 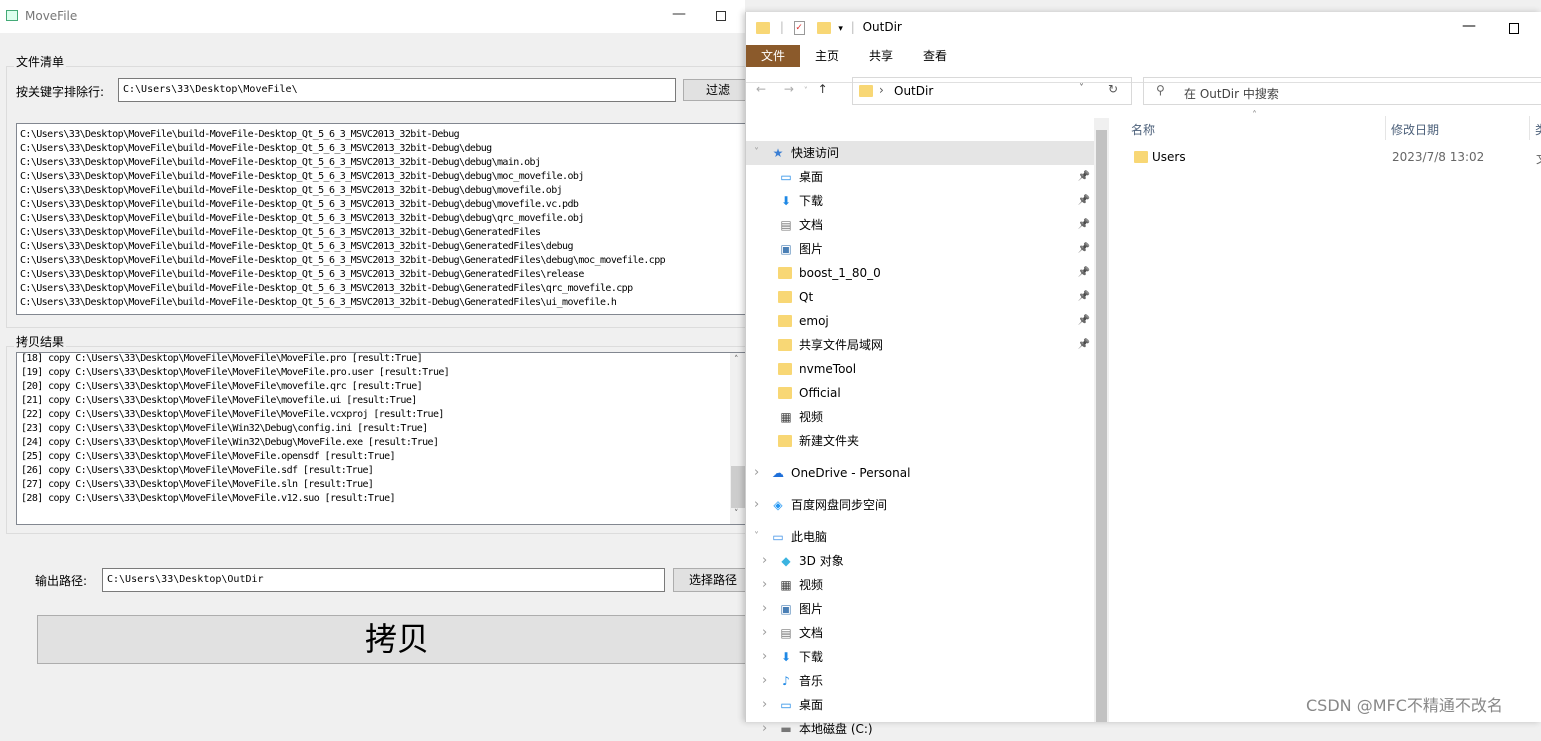 I want to click on filter-button: 过滤, so click(x=718, y=90).